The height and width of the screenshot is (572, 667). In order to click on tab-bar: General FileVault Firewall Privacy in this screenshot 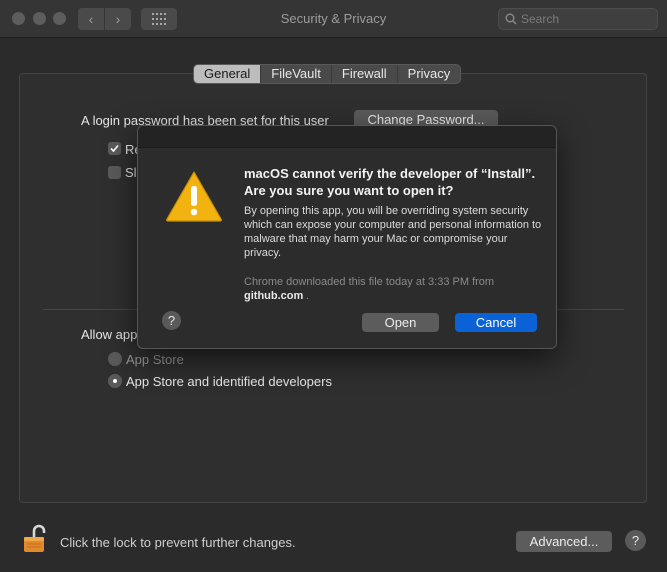, I will do `click(327, 74)`.